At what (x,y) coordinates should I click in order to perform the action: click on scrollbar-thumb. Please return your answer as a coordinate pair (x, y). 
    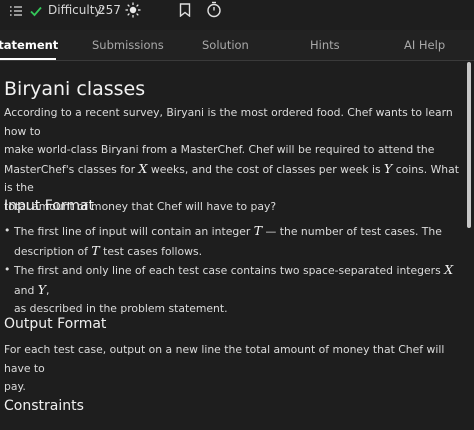
    Looking at the image, I should click on (469, 145).